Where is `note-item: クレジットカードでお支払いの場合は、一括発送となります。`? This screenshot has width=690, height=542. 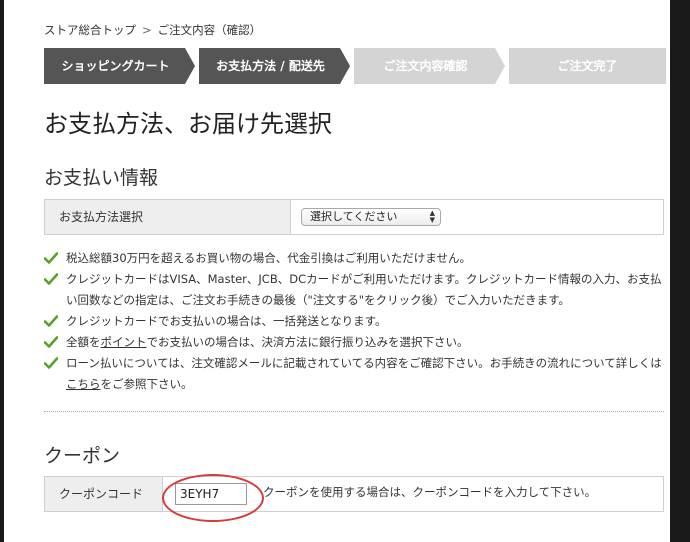 note-item: クレジットカードでお支払いの場合は、一括発送となります。 is located at coordinates (355, 321).